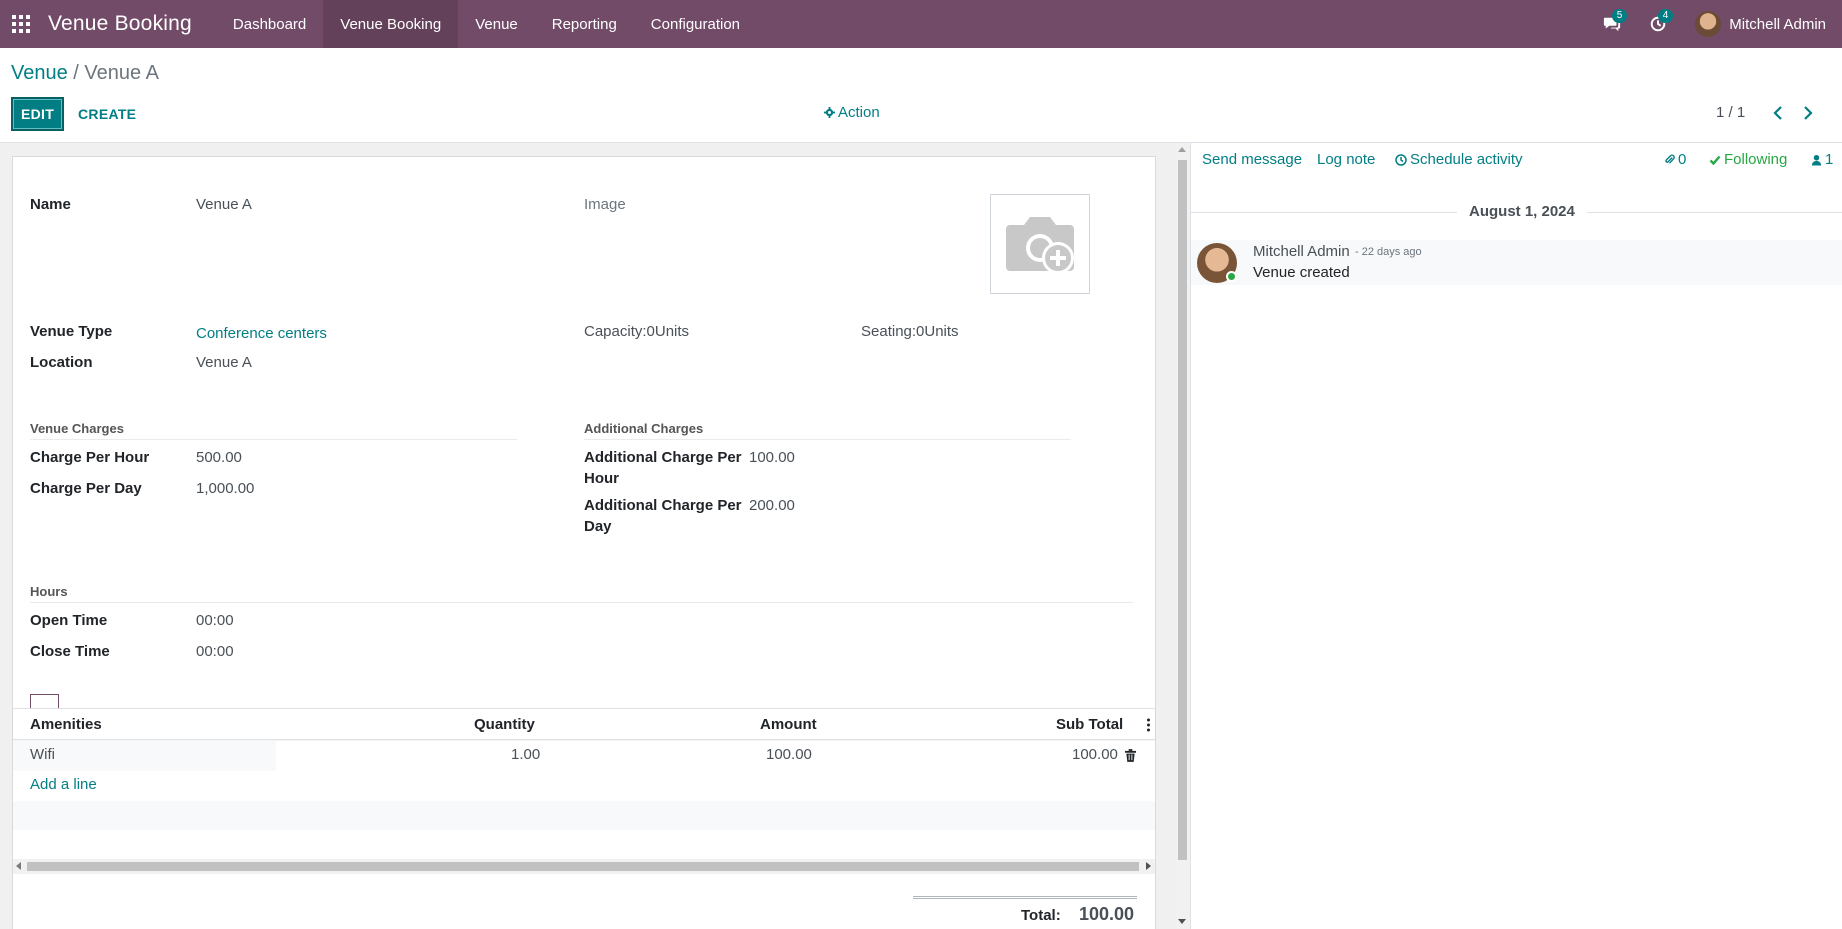 Image resolution: width=1842 pixels, height=929 pixels. Describe the element at coordinates (18, 866) in the screenshot. I see `scroll-left-arrow-icon` at that location.